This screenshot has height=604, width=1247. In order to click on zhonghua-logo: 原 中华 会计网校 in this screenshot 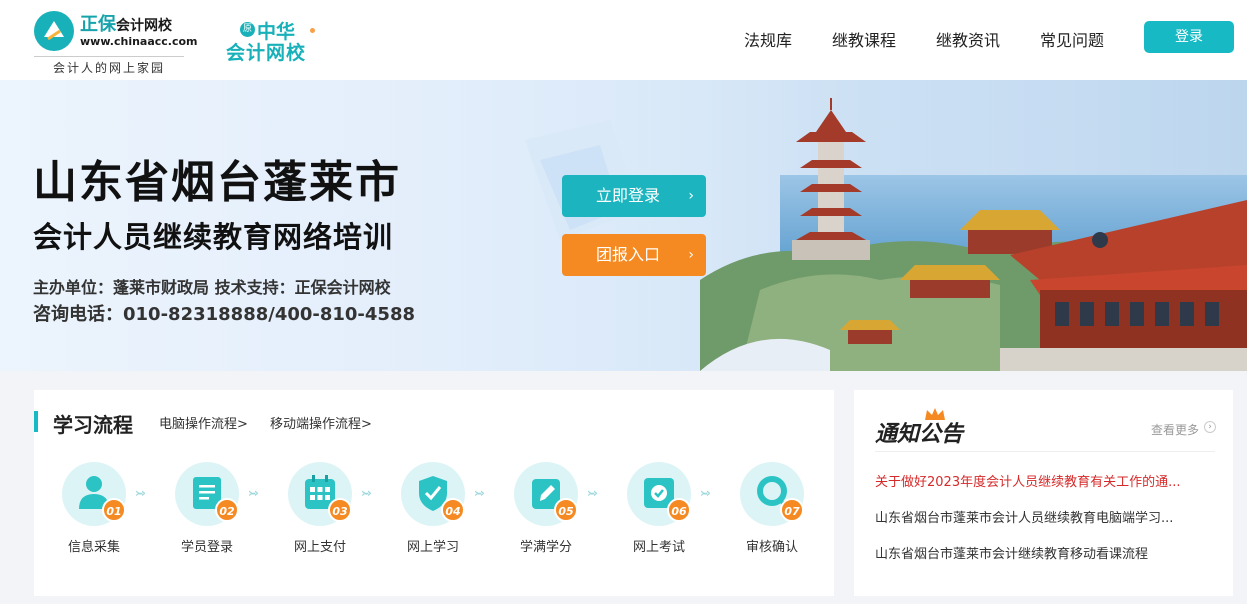, I will do `click(273, 40)`.